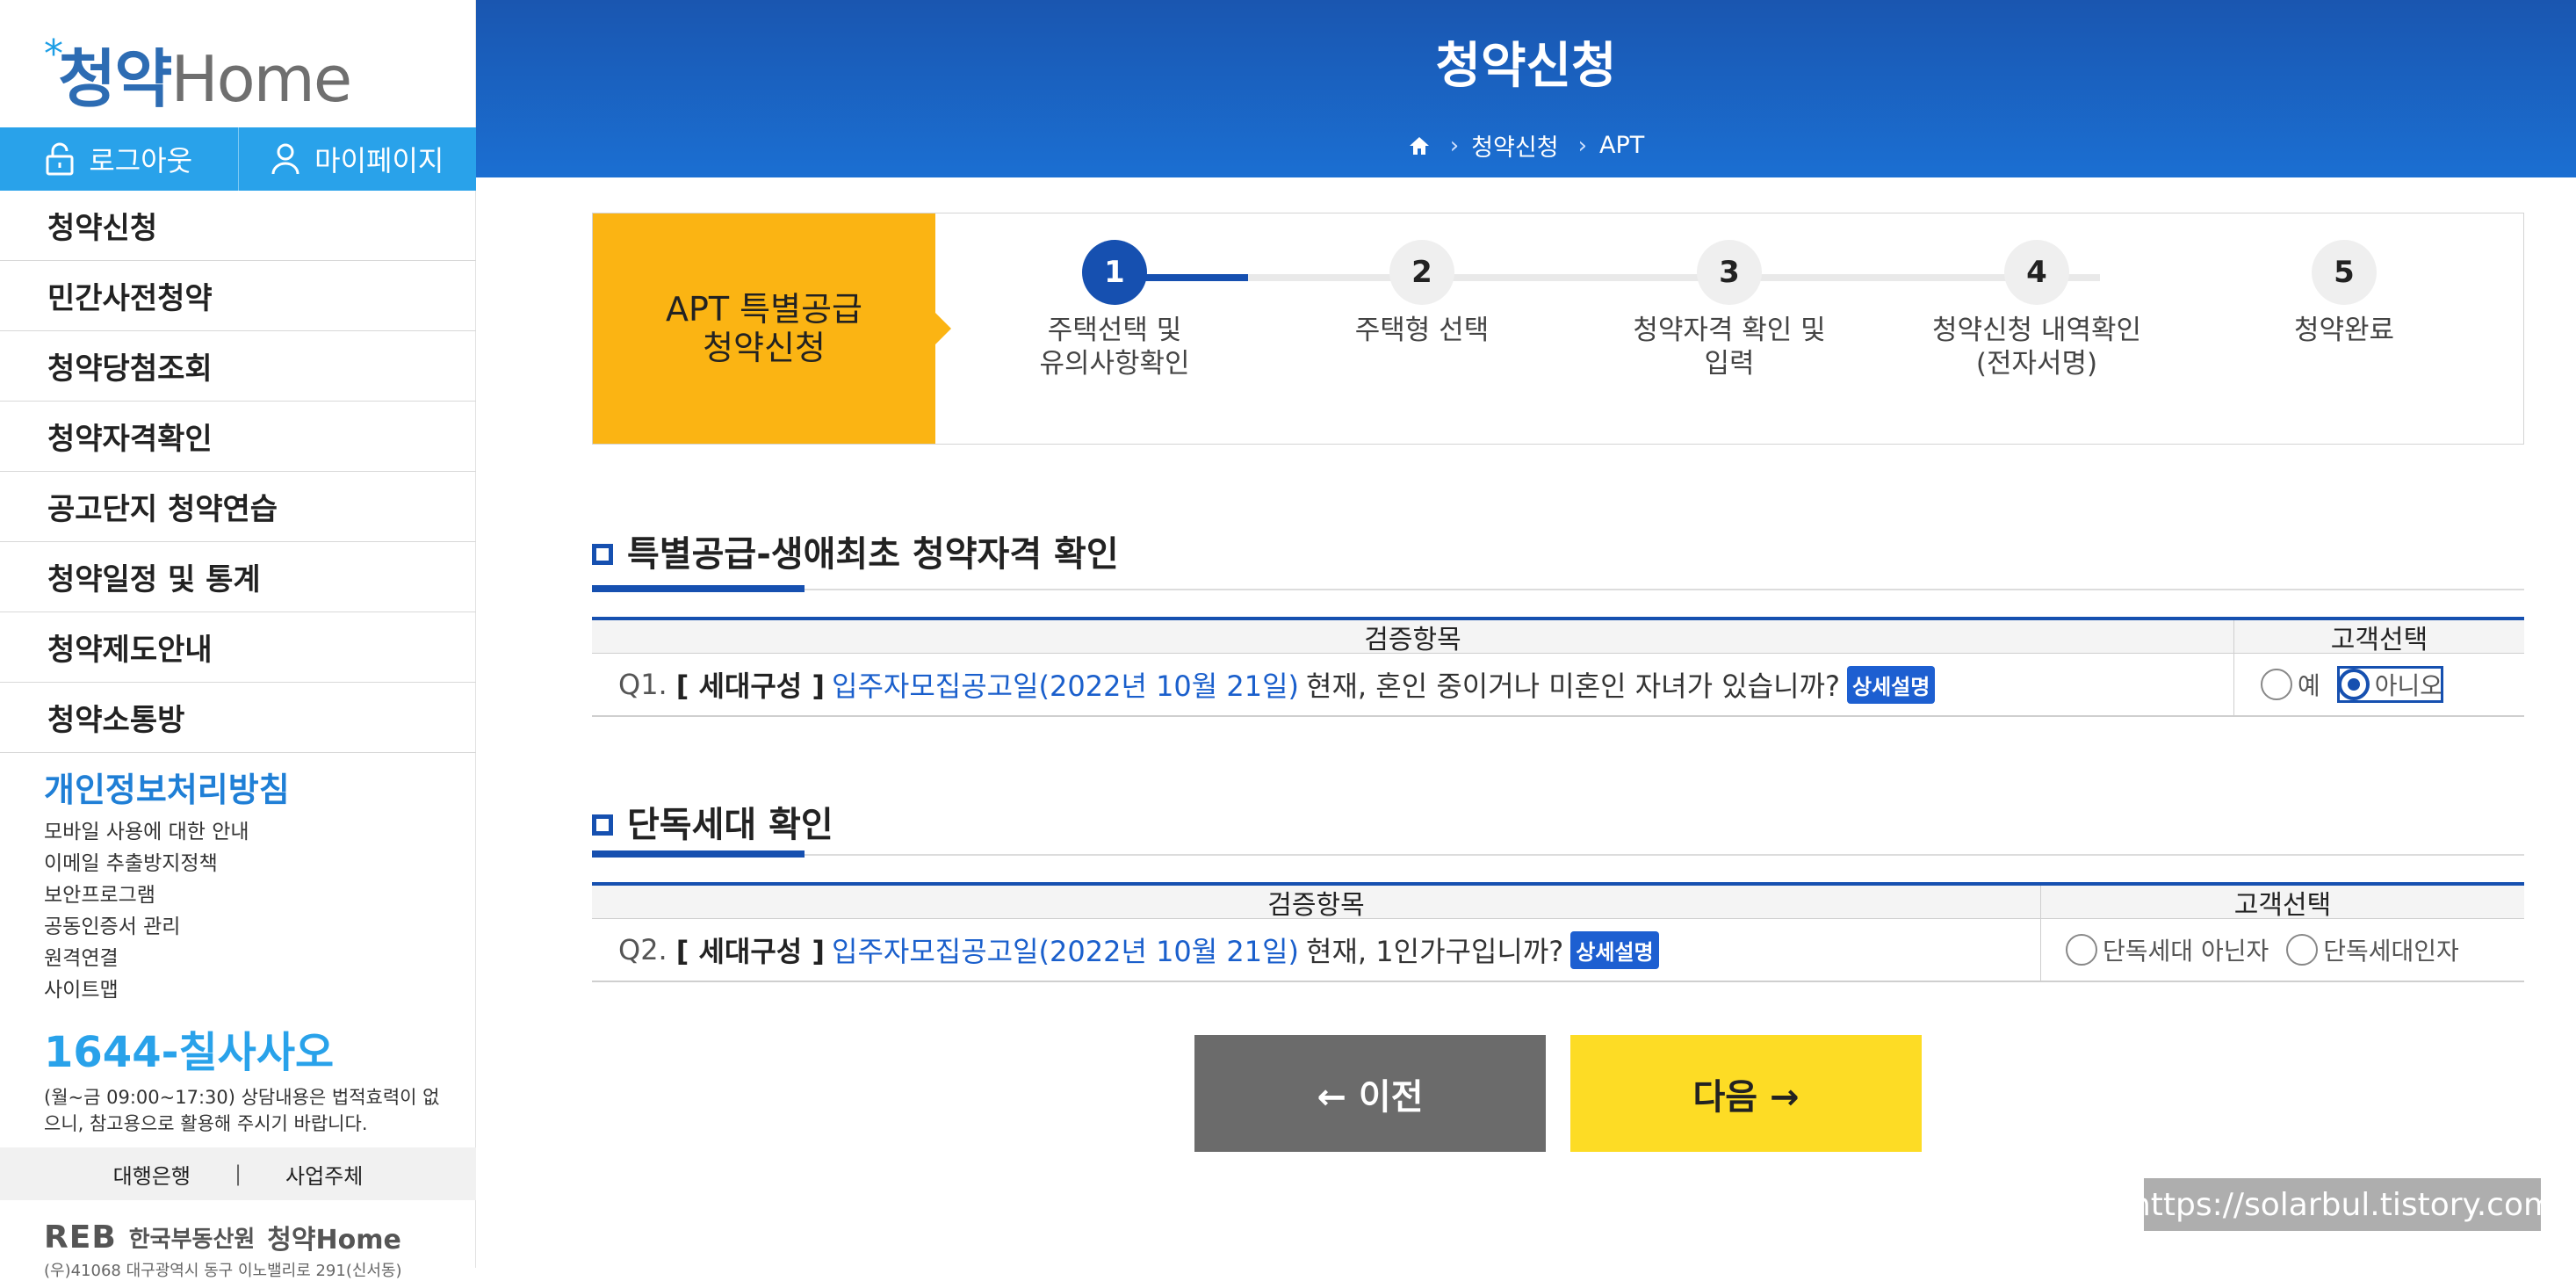 This screenshot has width=2576, height=1281. I want to click on step-4: 4 청약신청 내역확인 (전자서명), so click(2036, 310).